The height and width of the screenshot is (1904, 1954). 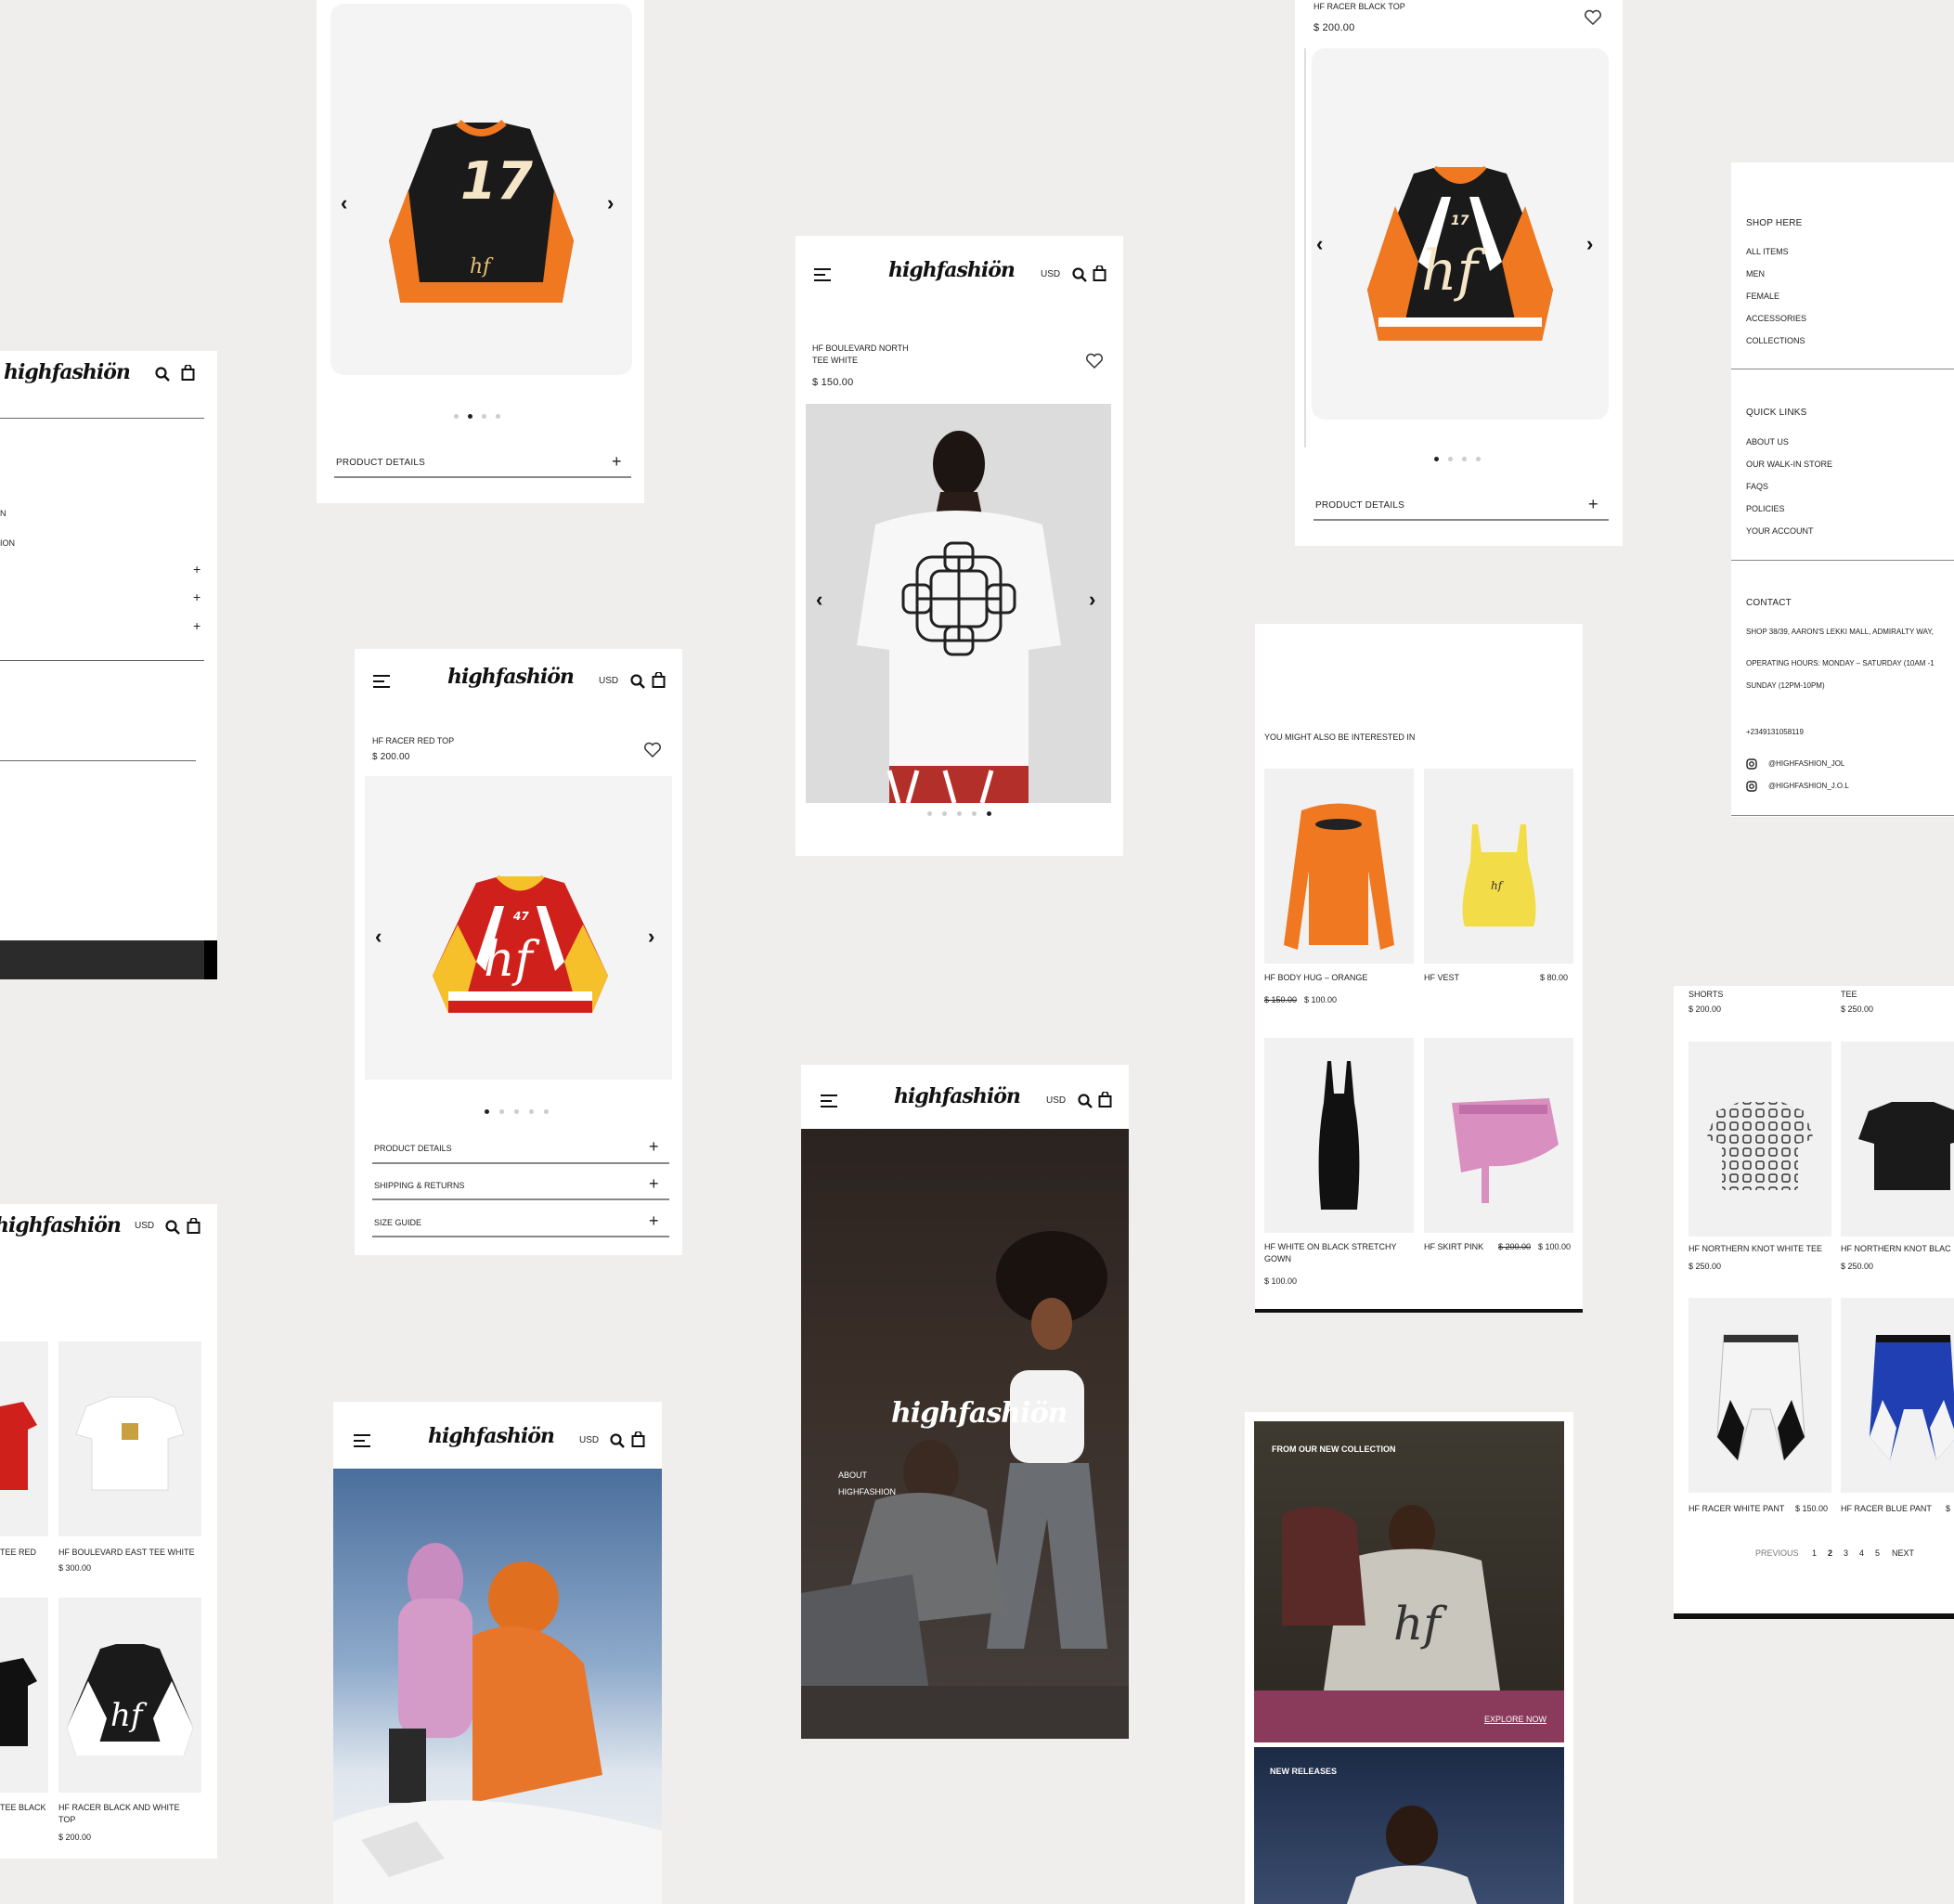 What do you see at coordinates (420, 1185) in the screenshot?
I see `accordion-shipping: SHIPPING & RETURNS` at bounding box center [420, 1185].